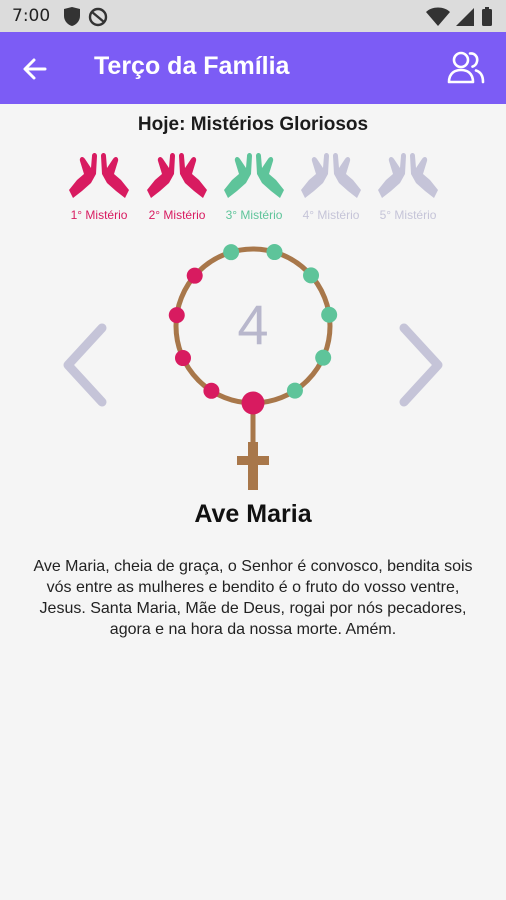 The height and width of the screenshot is (900, 506). What do you see at coordinates (253, 367) in the screenshot?
I see `rosary-diagram: 4` at bounding box center [253, 367].